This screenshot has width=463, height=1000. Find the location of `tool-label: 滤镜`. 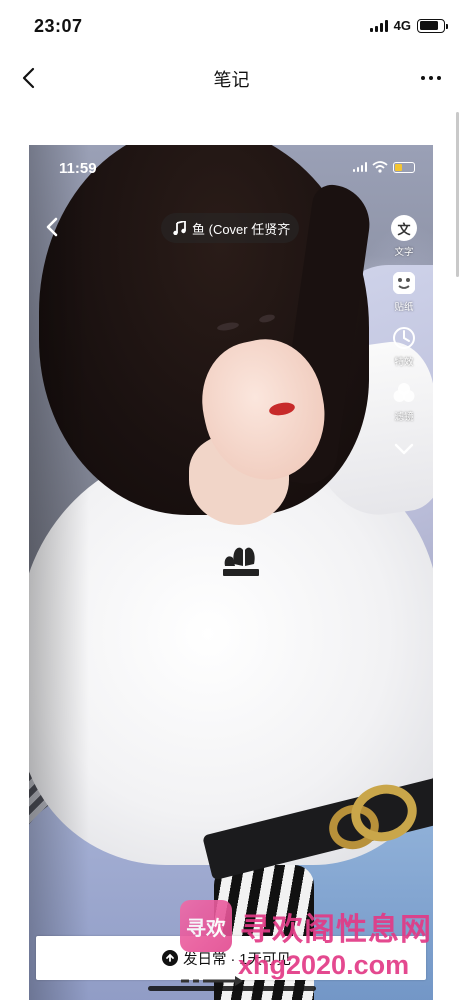

tool-label: 滤镜 is located at coordinates (404, 417).